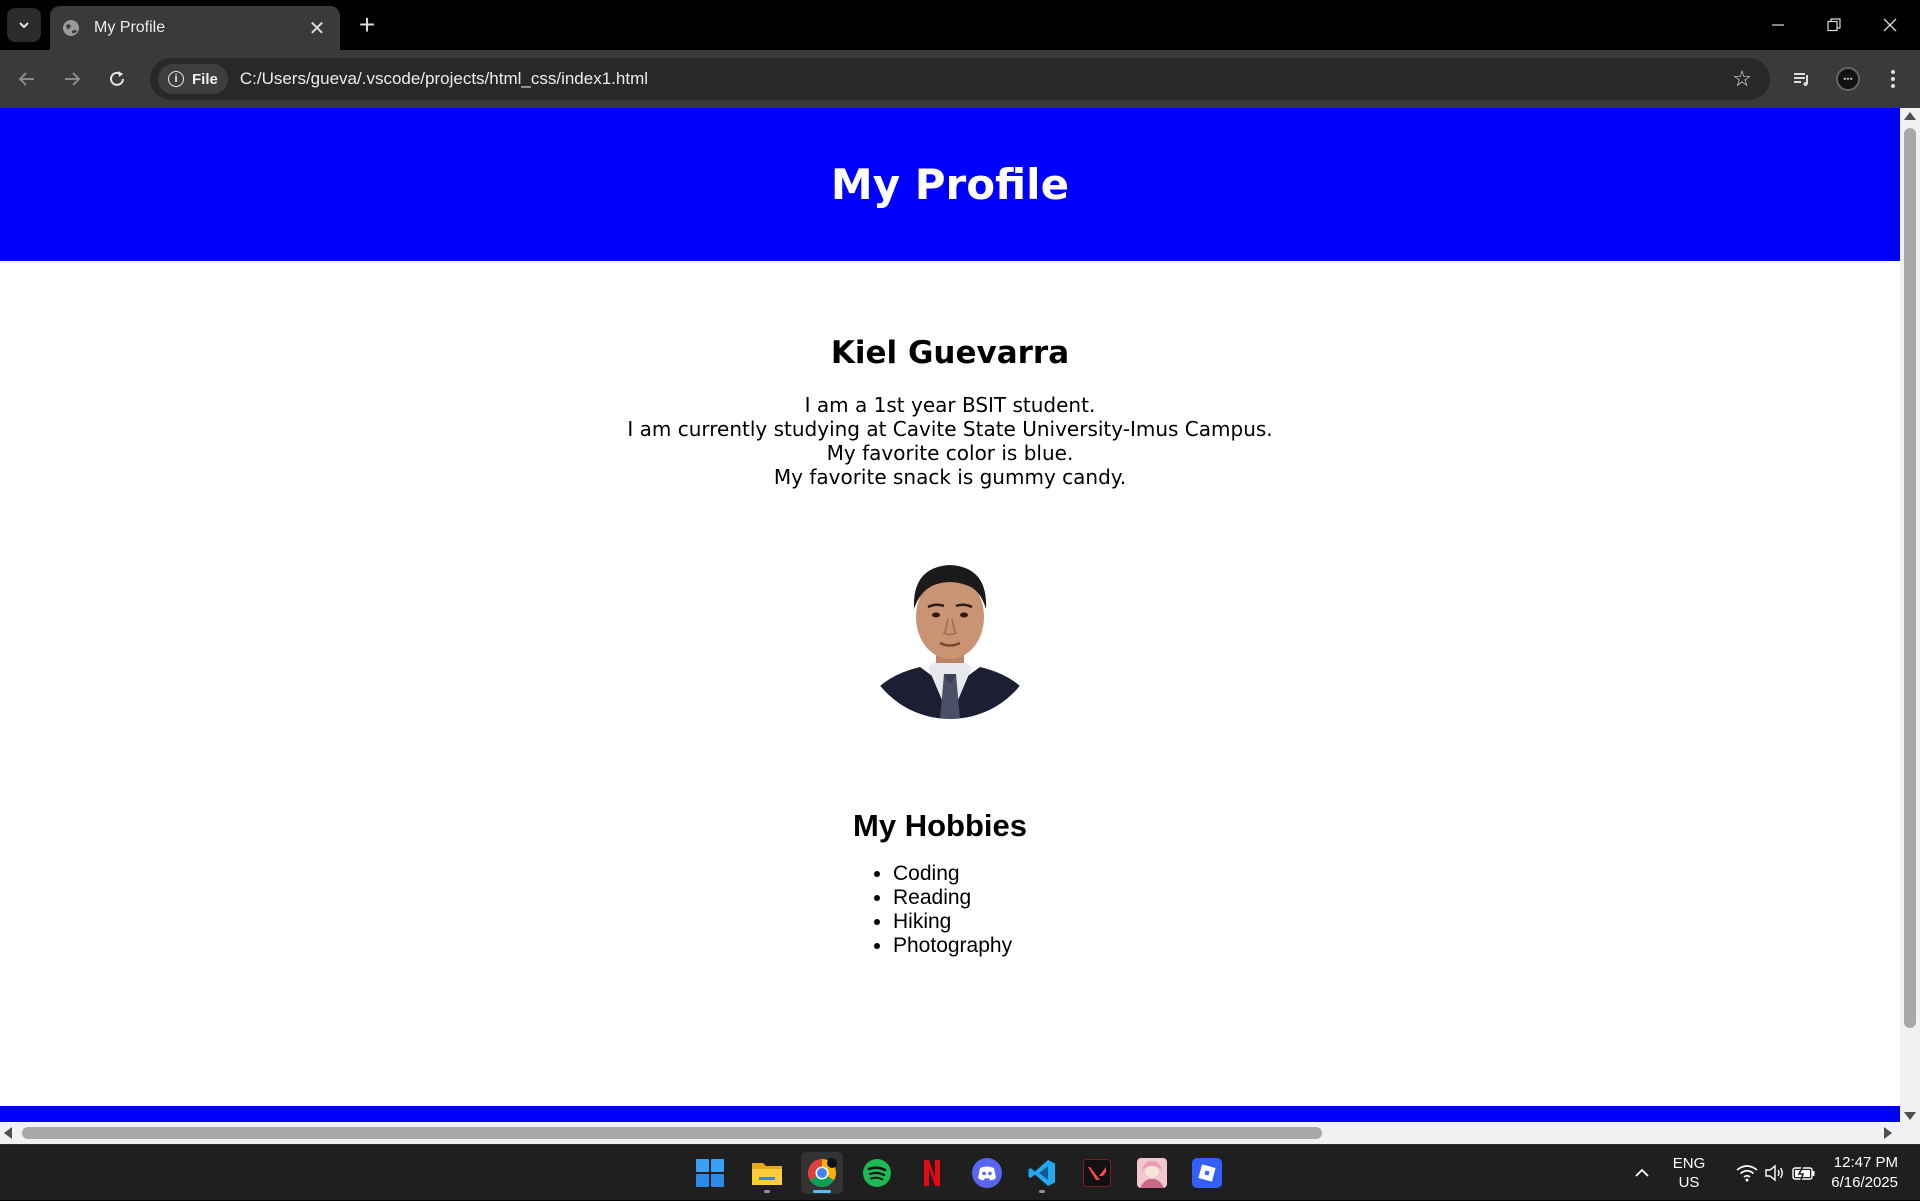 Image resolution: width=1920 pixels, height=1201 pixels. I want to click on file-explorer-icon, so click(767, 1174).